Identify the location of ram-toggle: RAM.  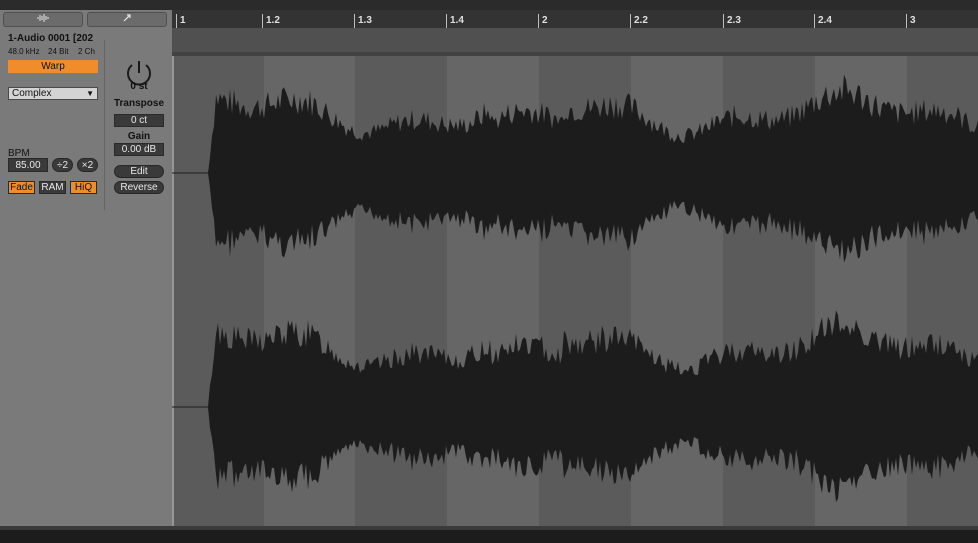
(52, 187).